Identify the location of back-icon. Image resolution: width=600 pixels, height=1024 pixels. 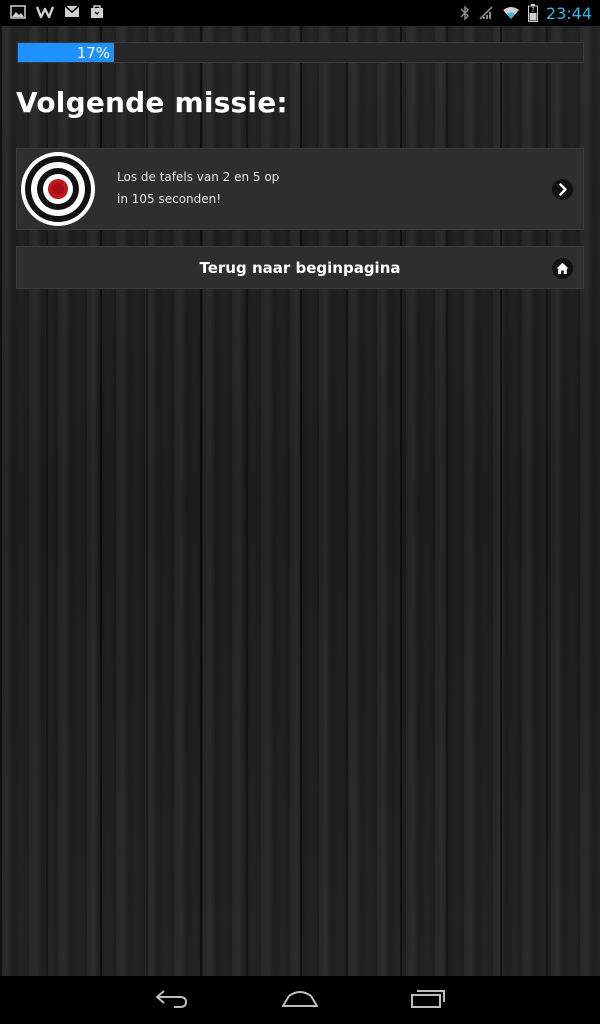
(172, 1000).